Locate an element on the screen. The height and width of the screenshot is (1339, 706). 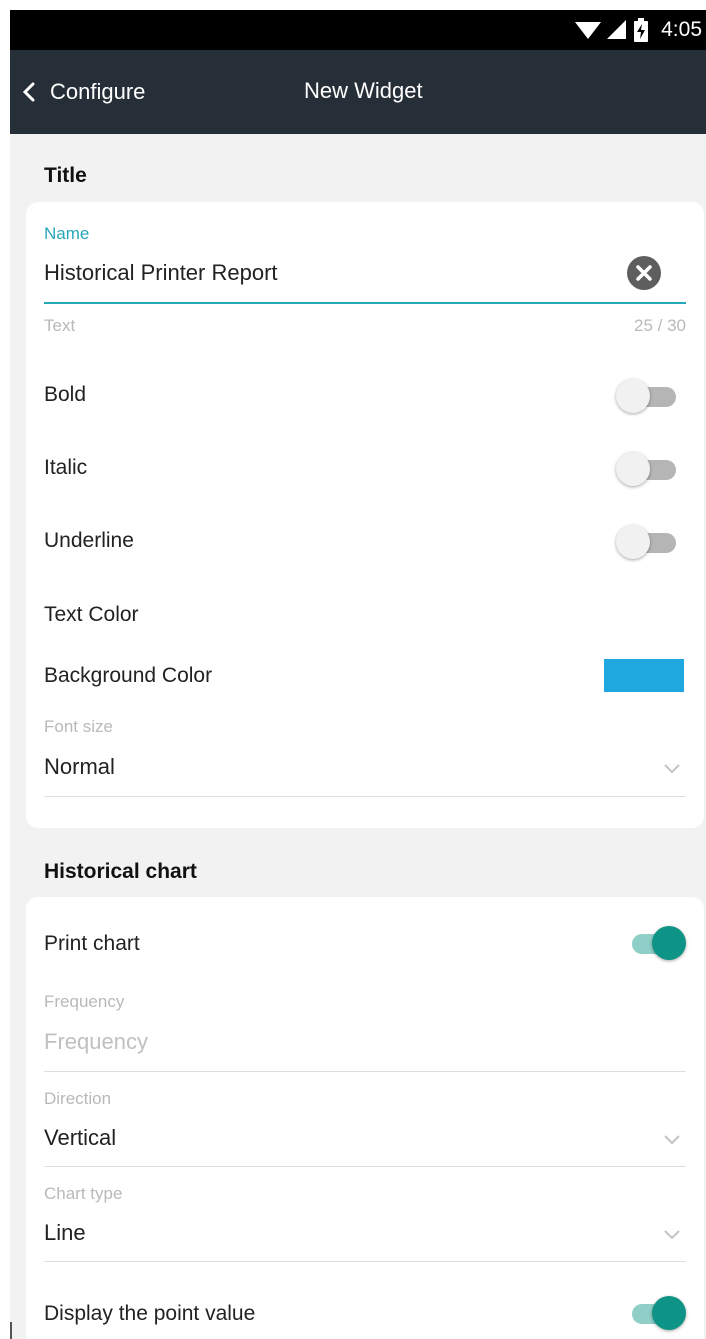
scroll-indicator is located at coordinates (11, 1330).